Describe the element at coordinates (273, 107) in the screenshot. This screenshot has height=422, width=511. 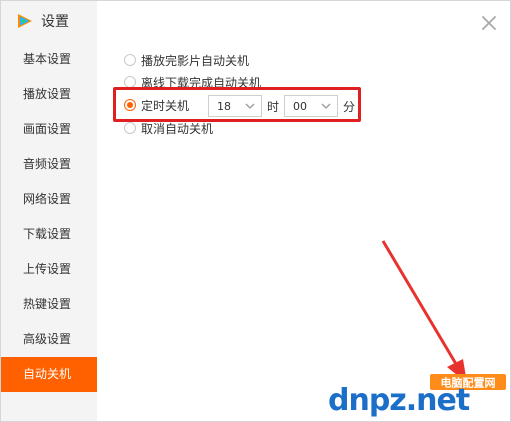
I see `hour-unit-label: 时` at that location.